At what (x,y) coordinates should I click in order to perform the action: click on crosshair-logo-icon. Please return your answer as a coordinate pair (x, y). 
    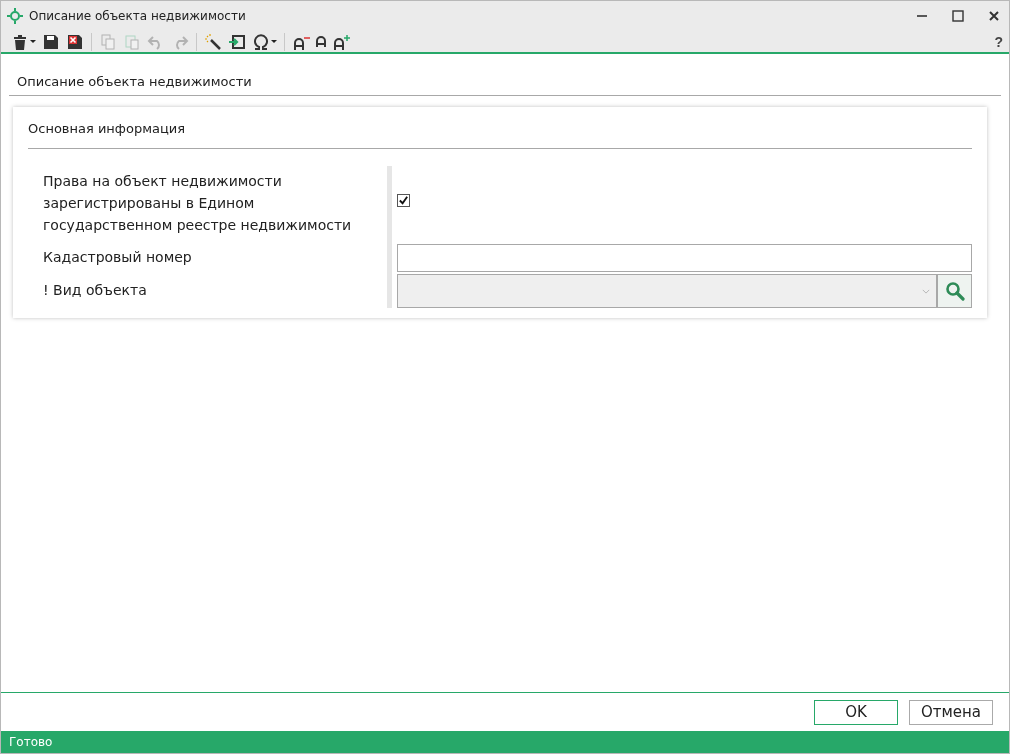
    Looking at the image, I should click on (15, 16).